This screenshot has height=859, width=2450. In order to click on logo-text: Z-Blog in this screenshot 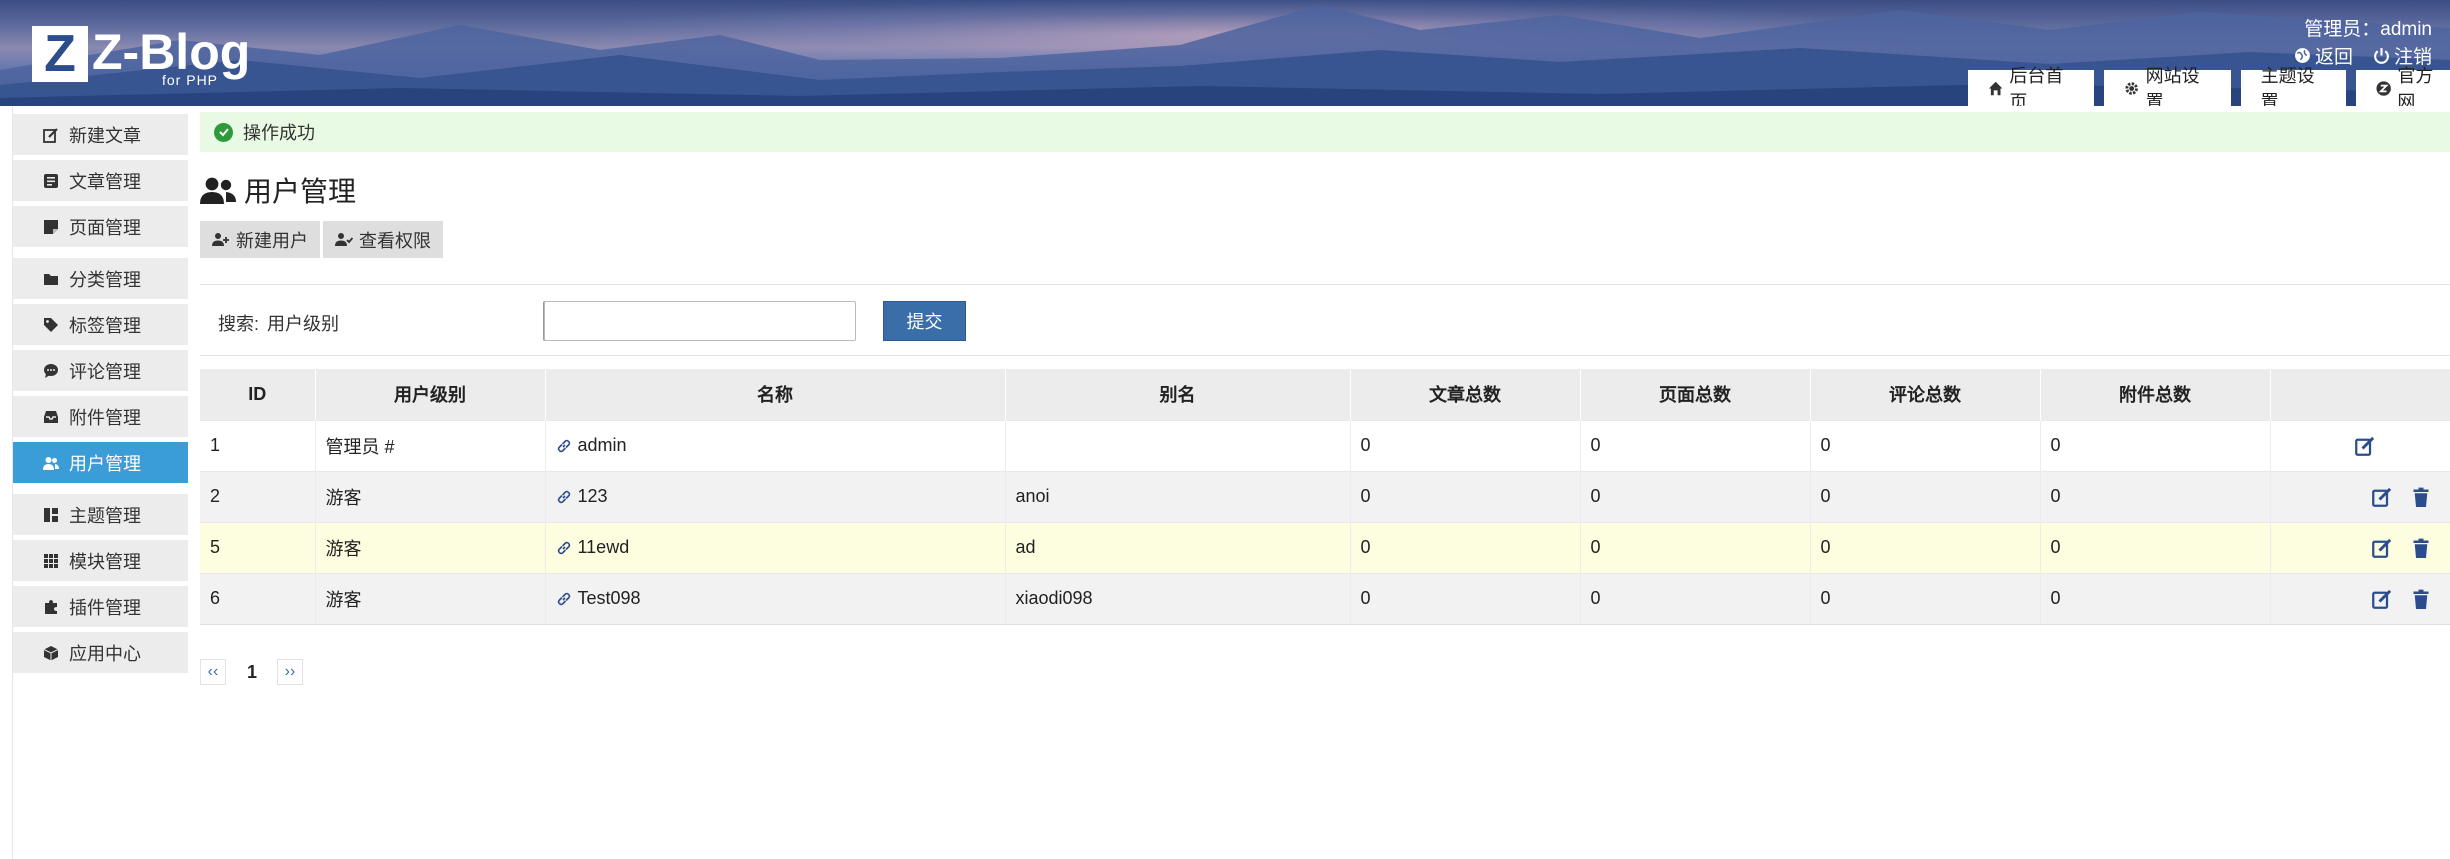, I will do `click(171, 52)`.